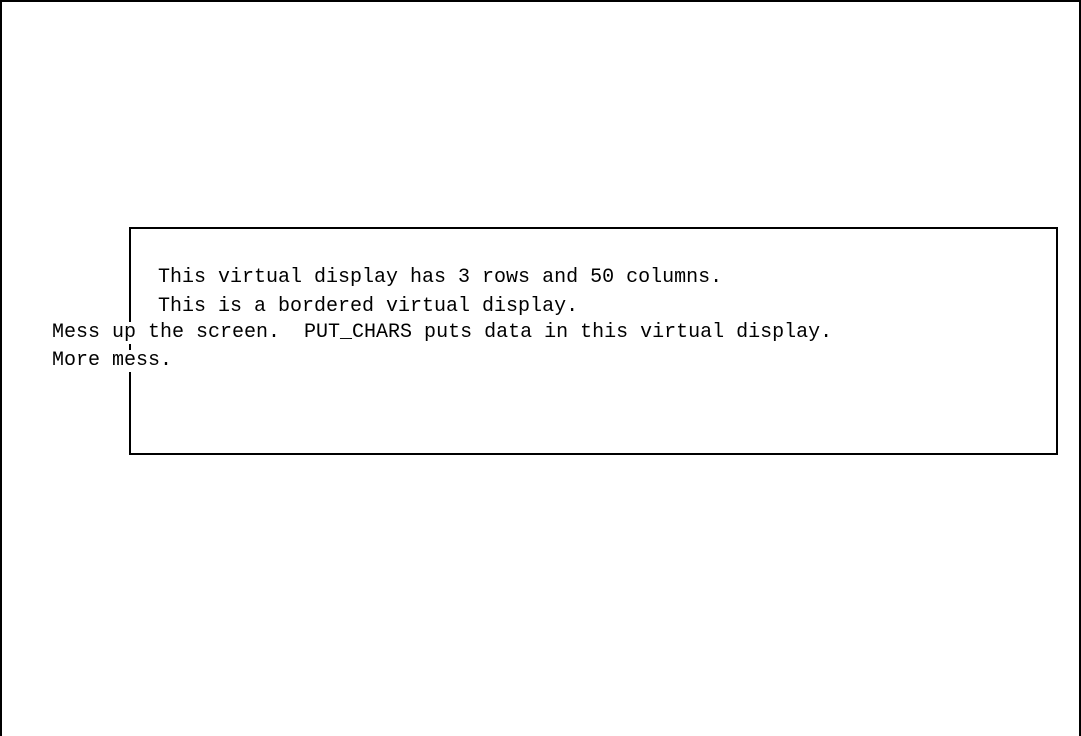 This screenshot has width=1081, height=736. What do you see at coordinates (368, 306) in the screenshot?
I see `virtual-display-line-2: This is a bordered virtual display.` at bounding box center [368, 306].